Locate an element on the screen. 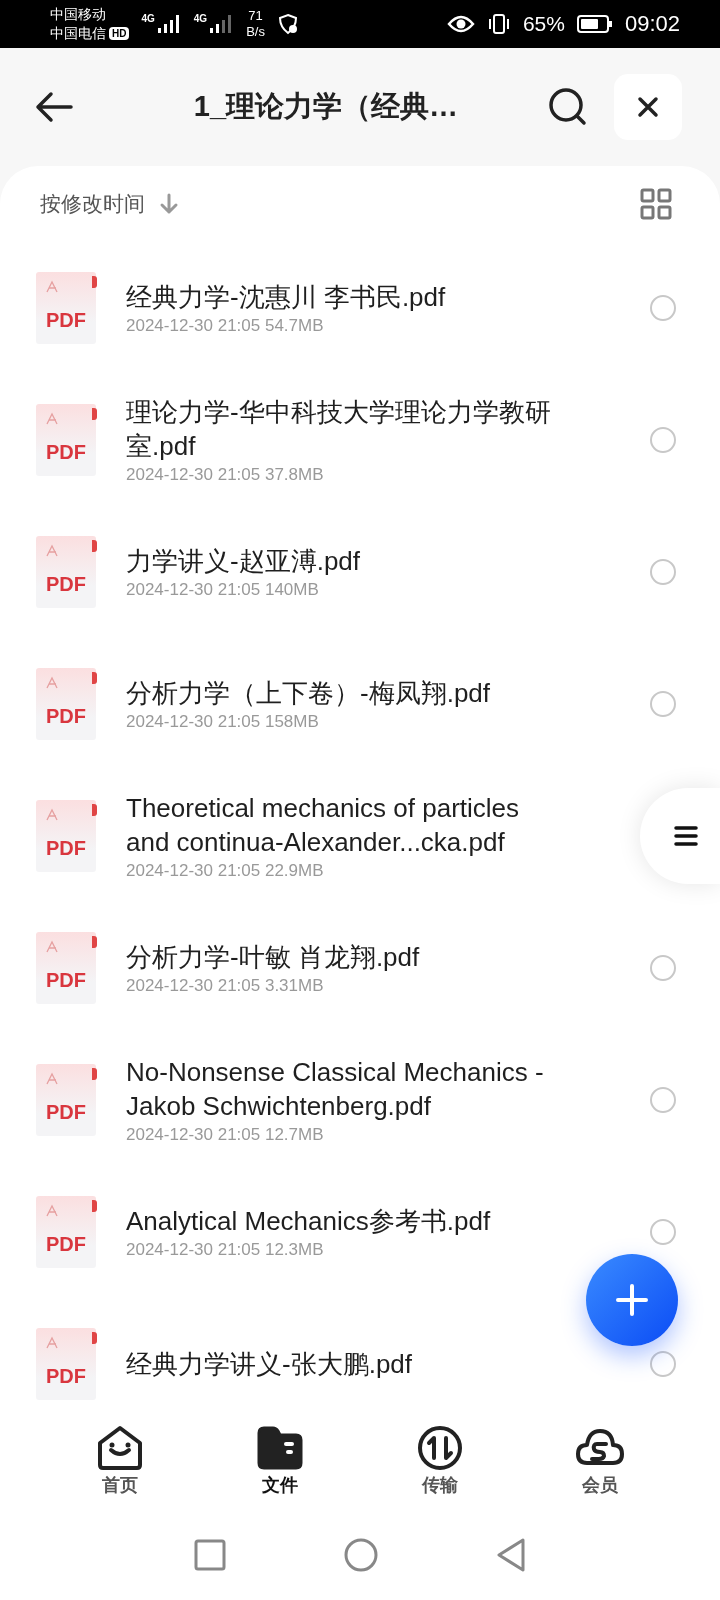 This screenshot has height=1600, width=720. down-arrow-icon is located at coordinates (169, 204).